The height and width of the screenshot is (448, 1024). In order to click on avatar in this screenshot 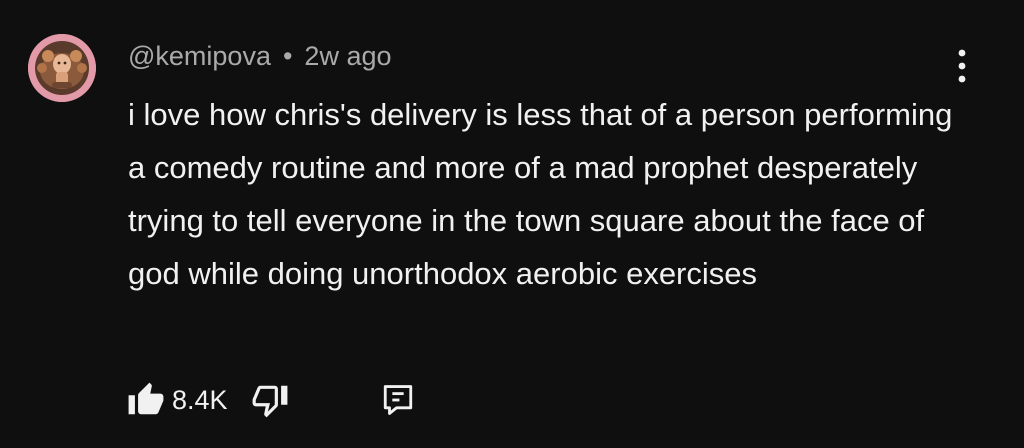, I will do `click(62, 68)`.